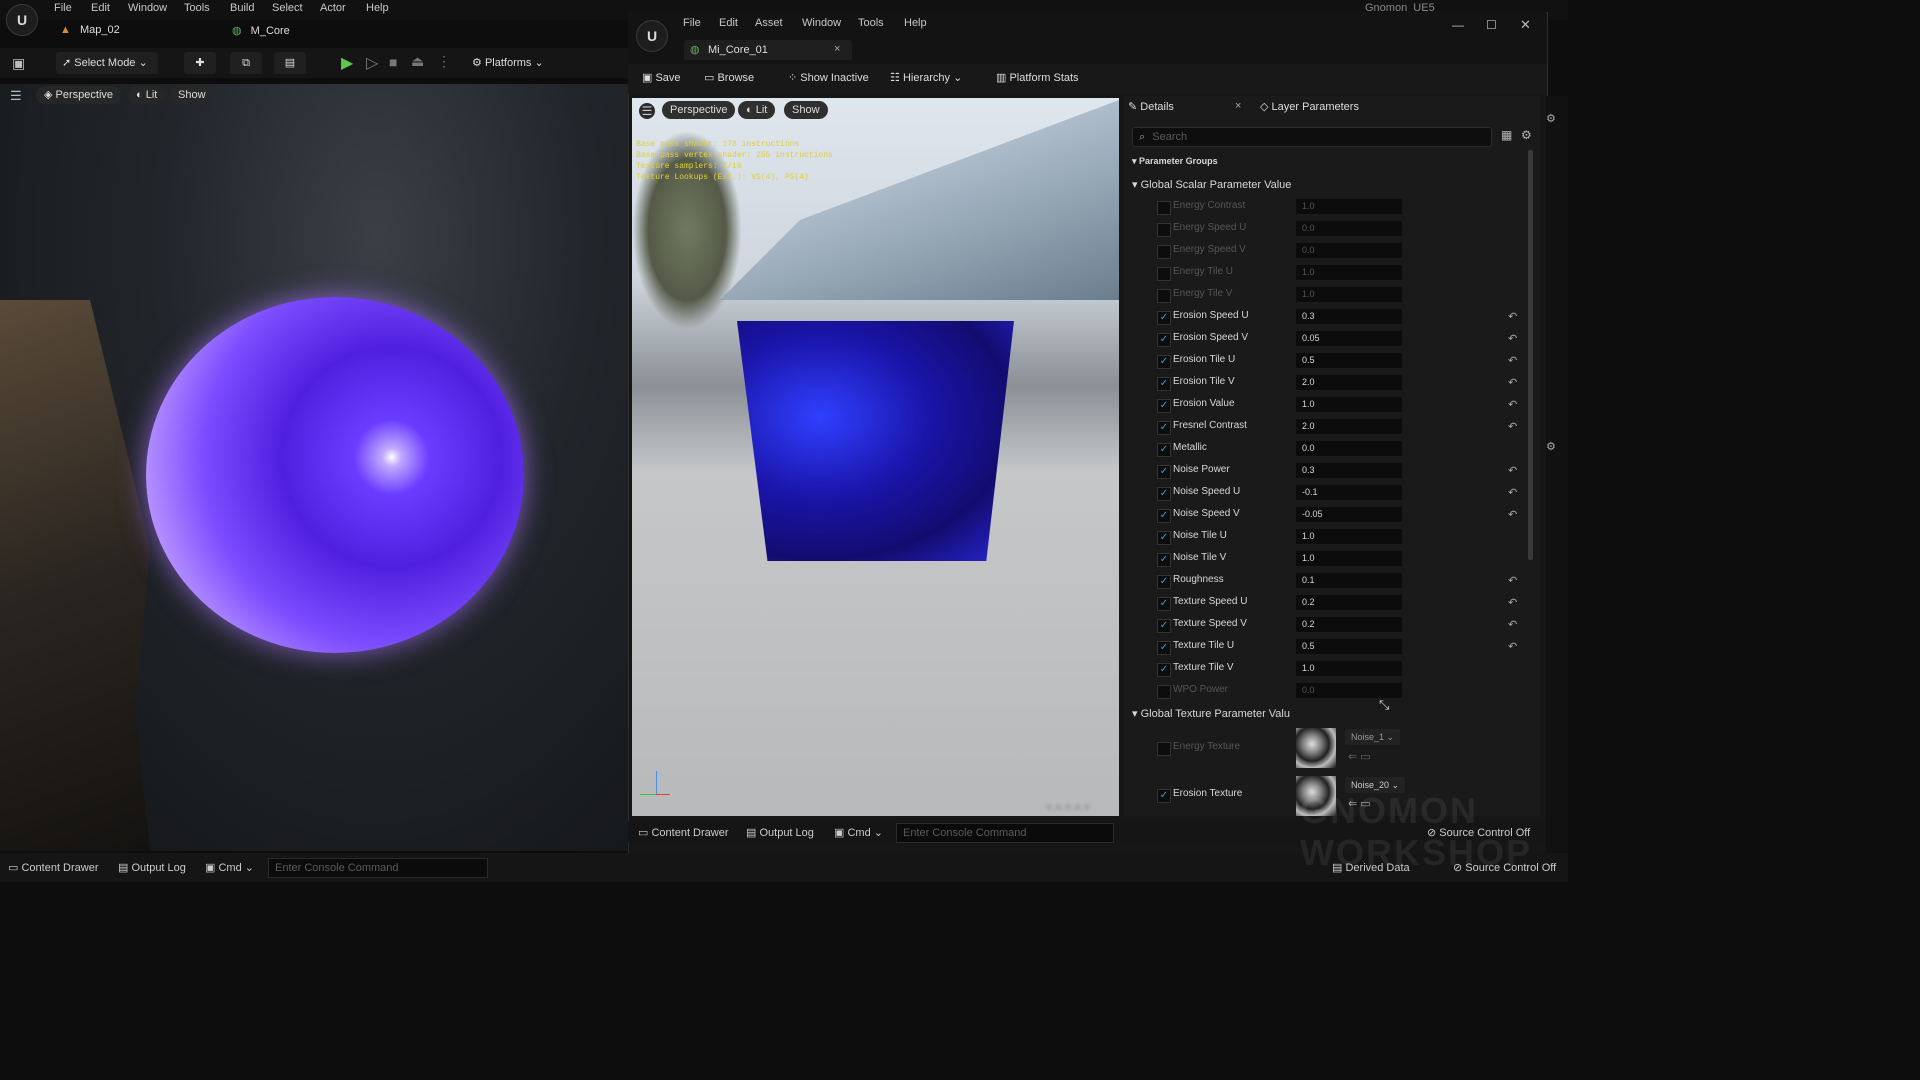 Image resolution: width=1920 pixels, height=1080 pixels. I want to click on maximize-icon: ☐, so click(1491, 25).